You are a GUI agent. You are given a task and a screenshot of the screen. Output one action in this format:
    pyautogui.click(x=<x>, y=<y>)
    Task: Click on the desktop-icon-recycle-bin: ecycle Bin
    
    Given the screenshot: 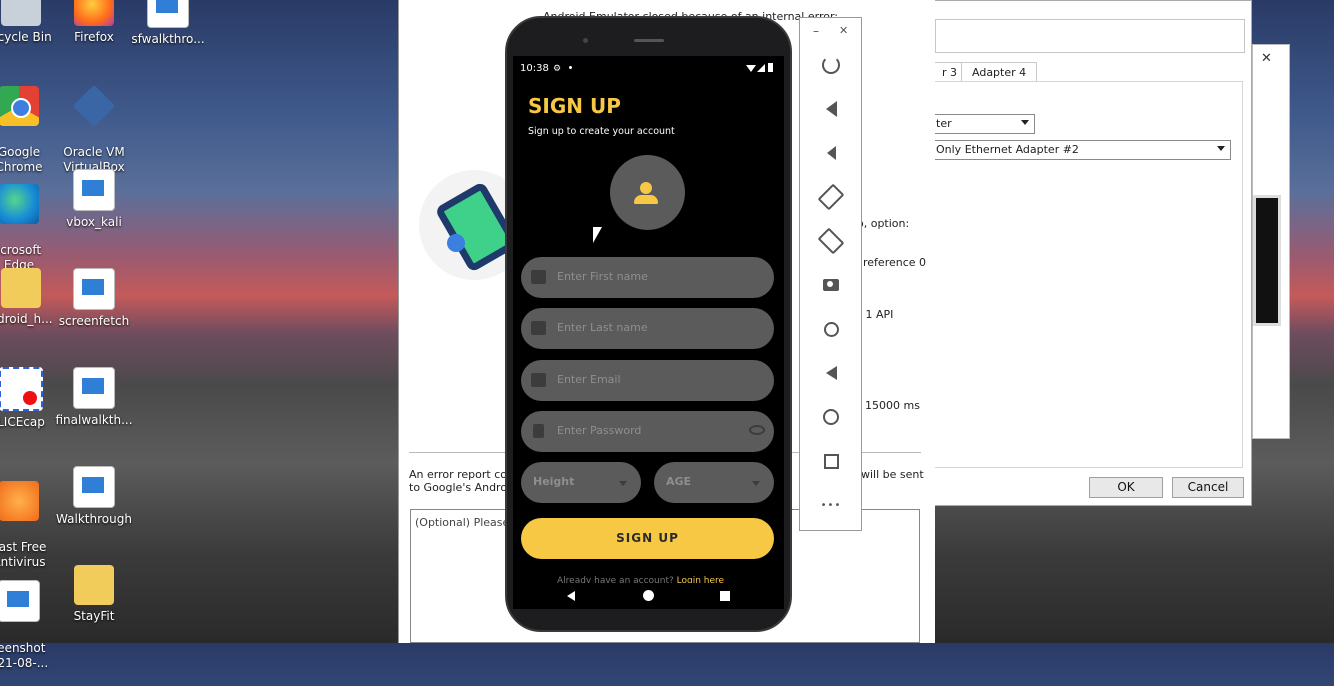 What is the action you would take?
    pyautogui.click(x=30, y=22)
    